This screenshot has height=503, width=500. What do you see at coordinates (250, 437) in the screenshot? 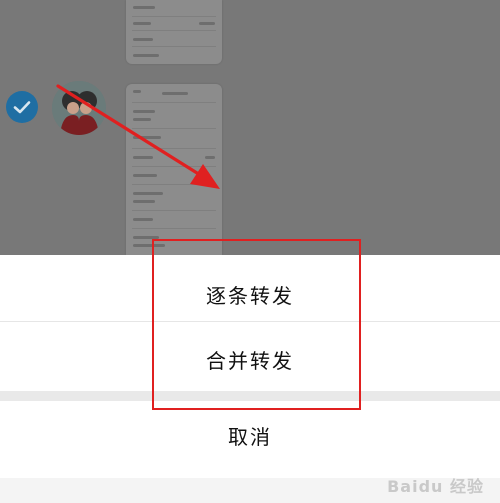
I see `cancel-button: 取消` at bounding box center [250, 437].